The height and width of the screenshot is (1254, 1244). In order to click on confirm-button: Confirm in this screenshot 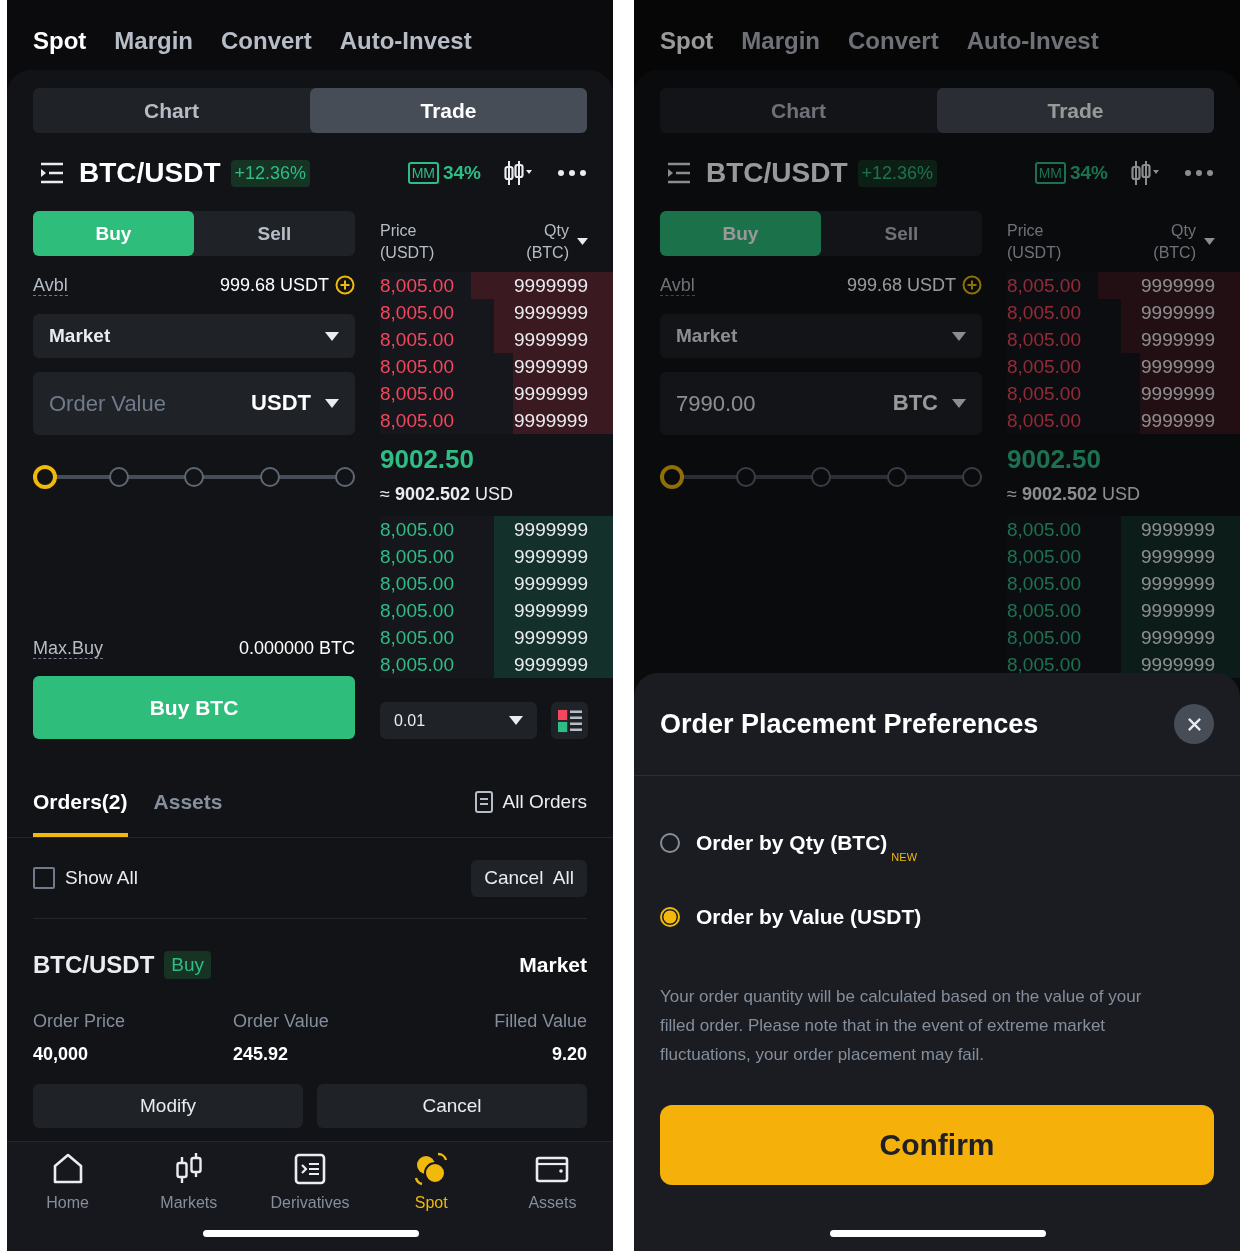, I will do `click(937, 1145)`.